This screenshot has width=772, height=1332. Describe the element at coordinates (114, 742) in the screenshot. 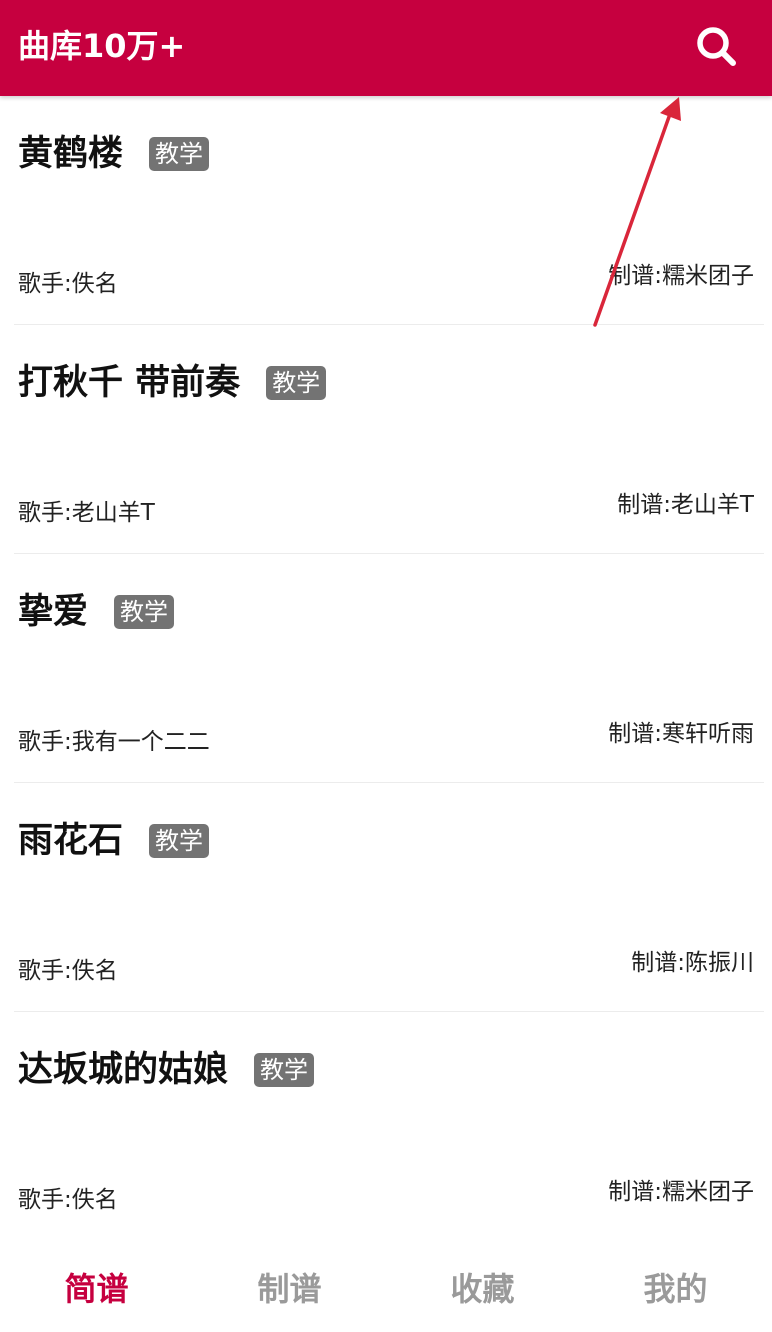

I see `song-singer: 歌手:我有一个二二` at that location.